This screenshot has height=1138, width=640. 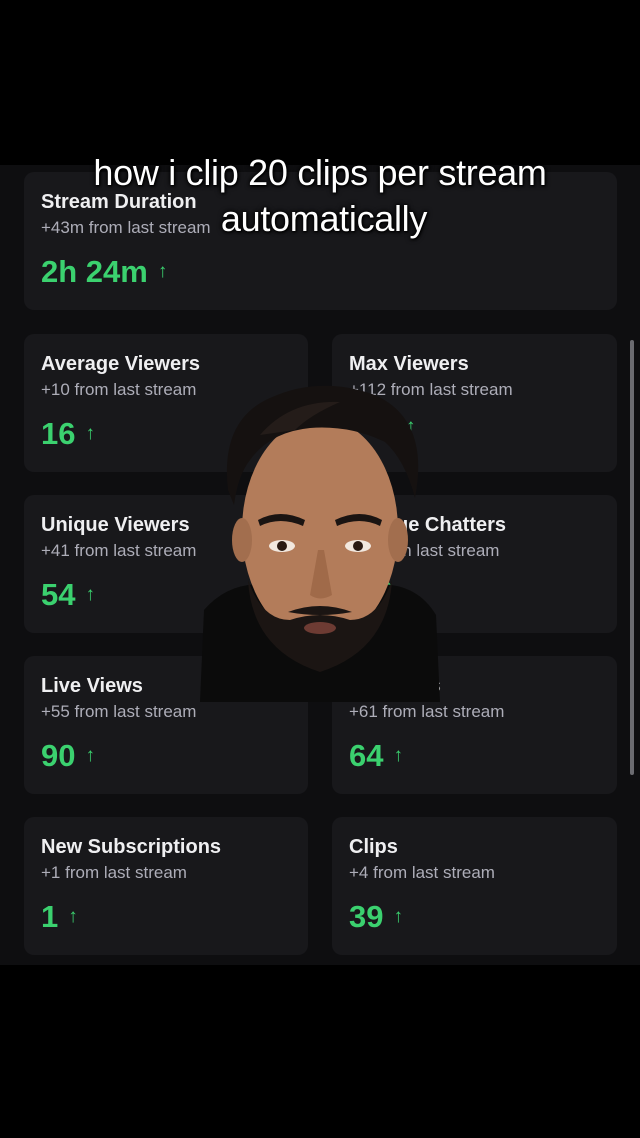 What do you see at coordinates (120, 364) in the screenshot?
I see `stat-title: Average Viewers` at bounding box center [120, 364].